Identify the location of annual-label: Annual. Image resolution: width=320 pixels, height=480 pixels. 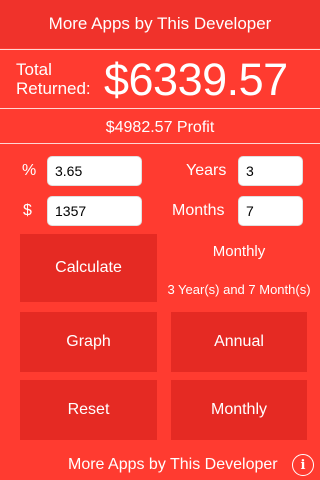
(239, 341).